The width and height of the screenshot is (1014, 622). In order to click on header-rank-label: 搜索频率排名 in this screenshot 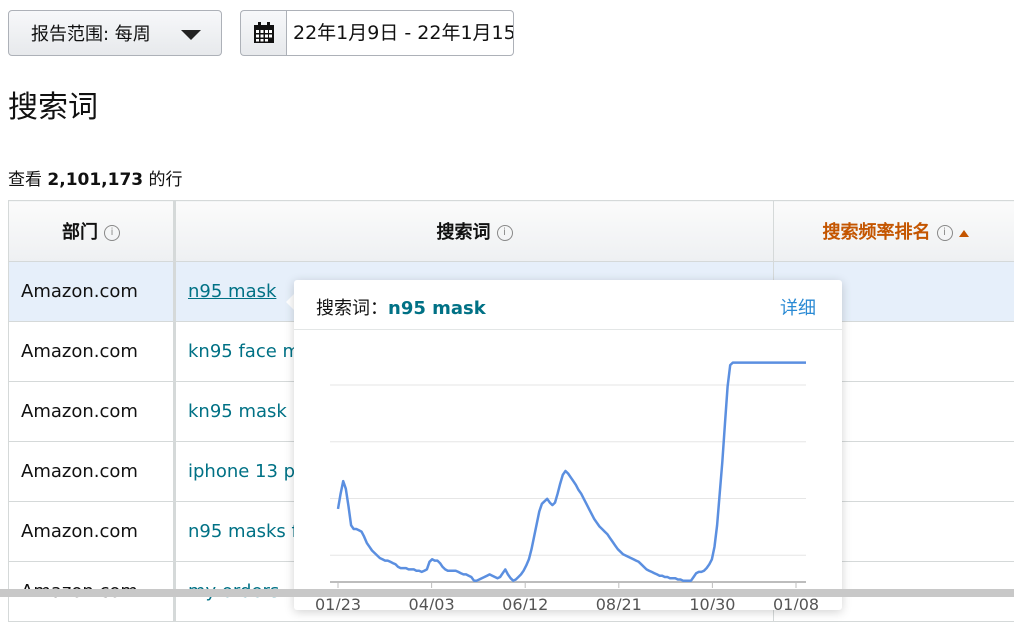, I will do `click(877, 232)`.